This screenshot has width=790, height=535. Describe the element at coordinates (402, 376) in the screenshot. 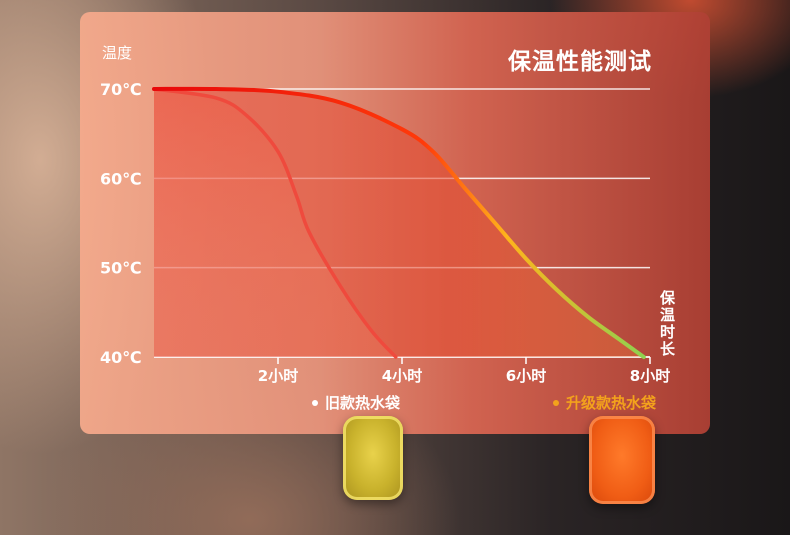

I see `x-tick-label: 4小时` at that location.